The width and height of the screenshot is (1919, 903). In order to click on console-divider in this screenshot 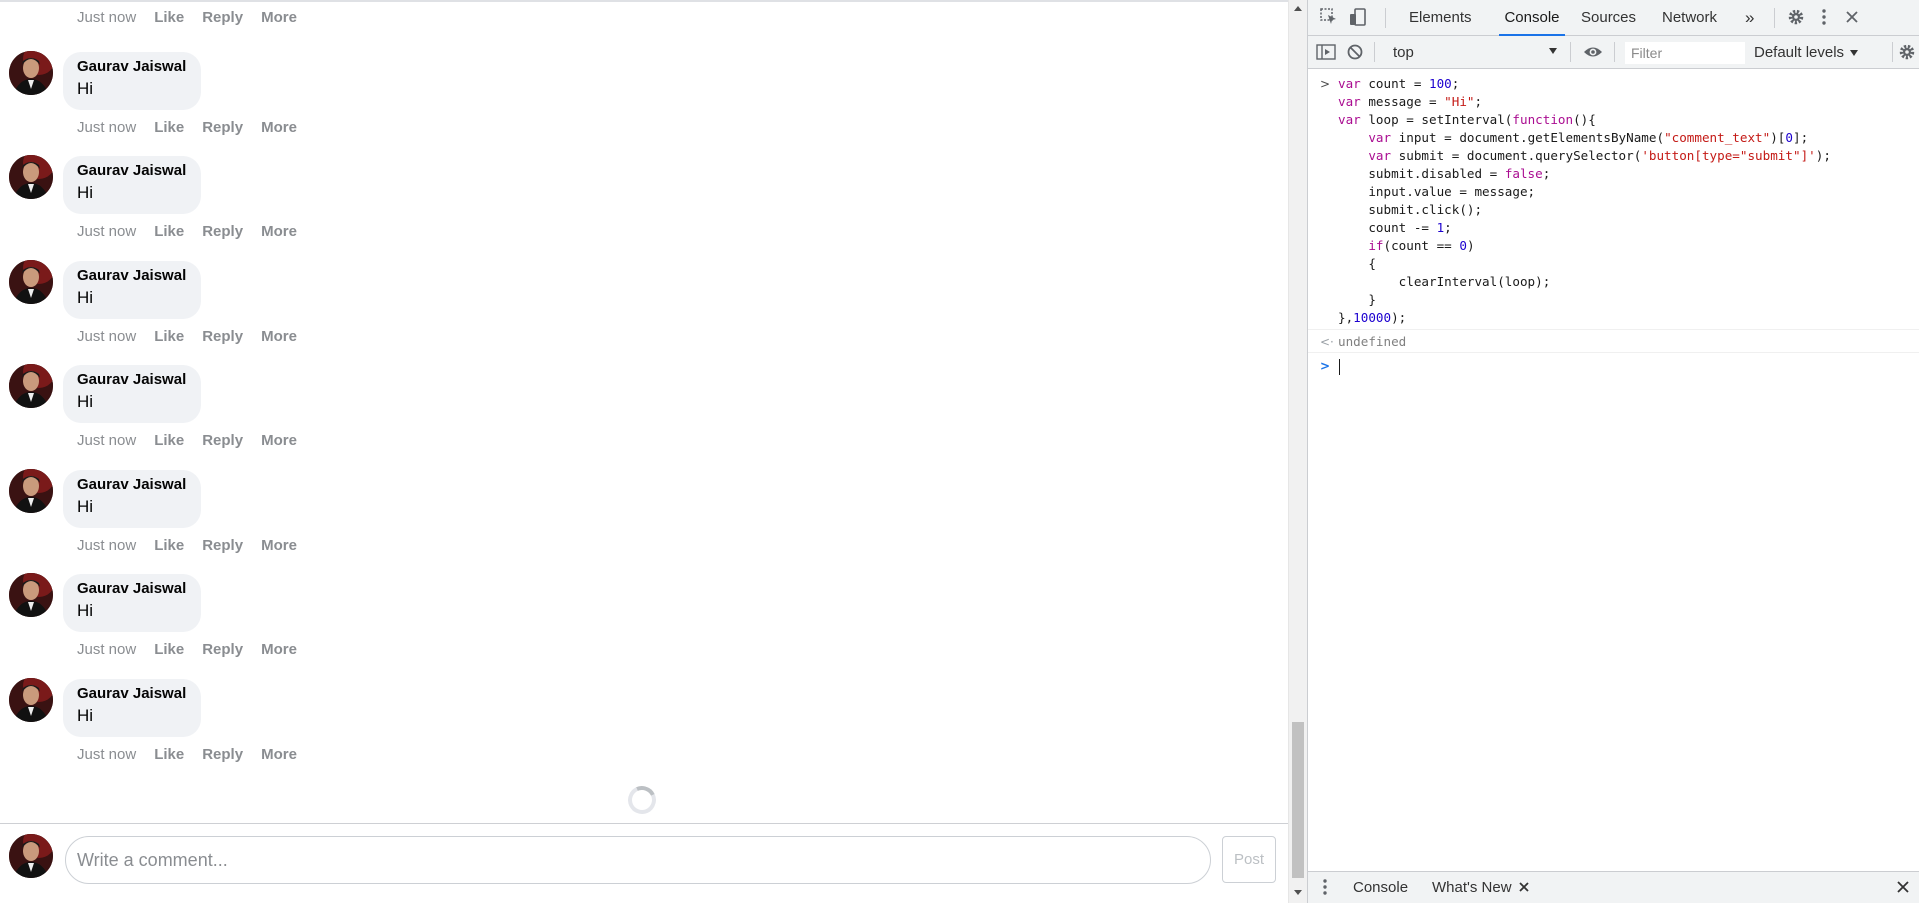, I will do `click(1613, 329)`.